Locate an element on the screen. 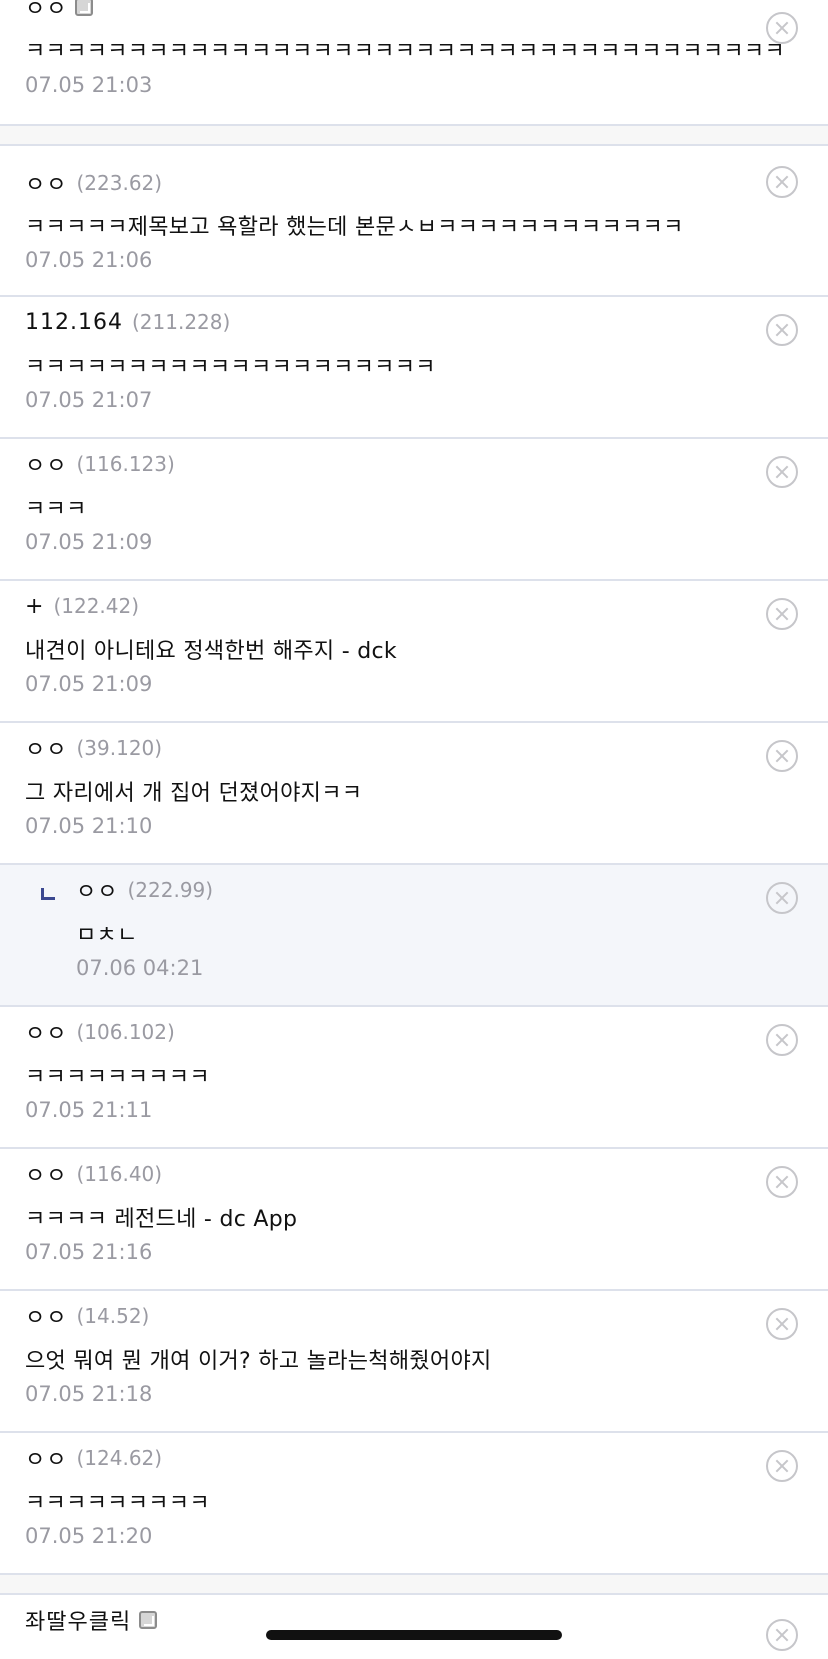  comment-date: 07.05 21:11 is located at coordinates (89, 1110).